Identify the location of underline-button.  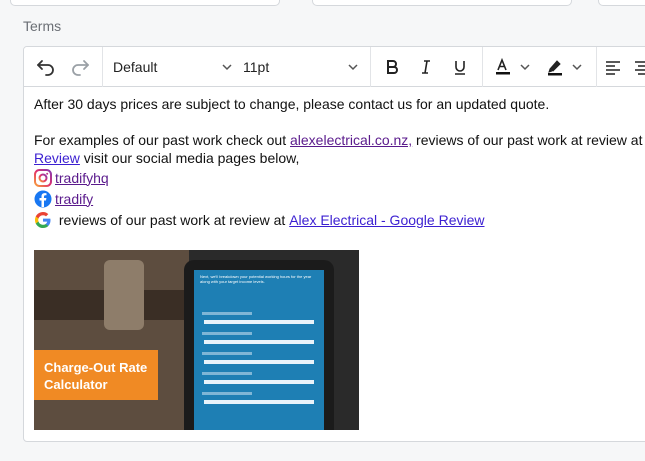
(460, 67).